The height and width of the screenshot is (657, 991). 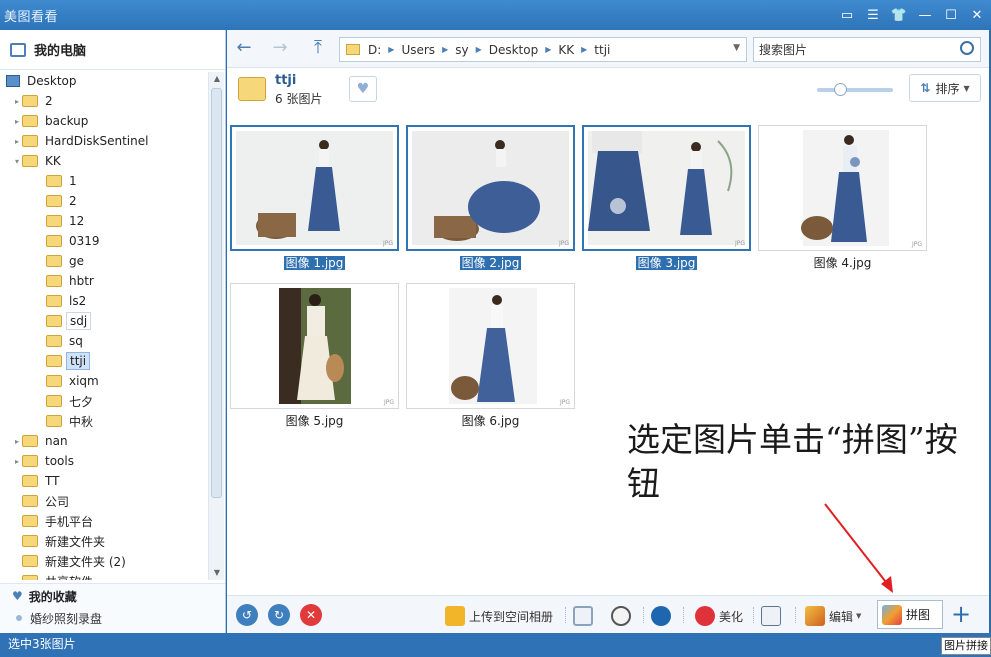 I want to click on tree-item: 2, so click(x=104, y=201).